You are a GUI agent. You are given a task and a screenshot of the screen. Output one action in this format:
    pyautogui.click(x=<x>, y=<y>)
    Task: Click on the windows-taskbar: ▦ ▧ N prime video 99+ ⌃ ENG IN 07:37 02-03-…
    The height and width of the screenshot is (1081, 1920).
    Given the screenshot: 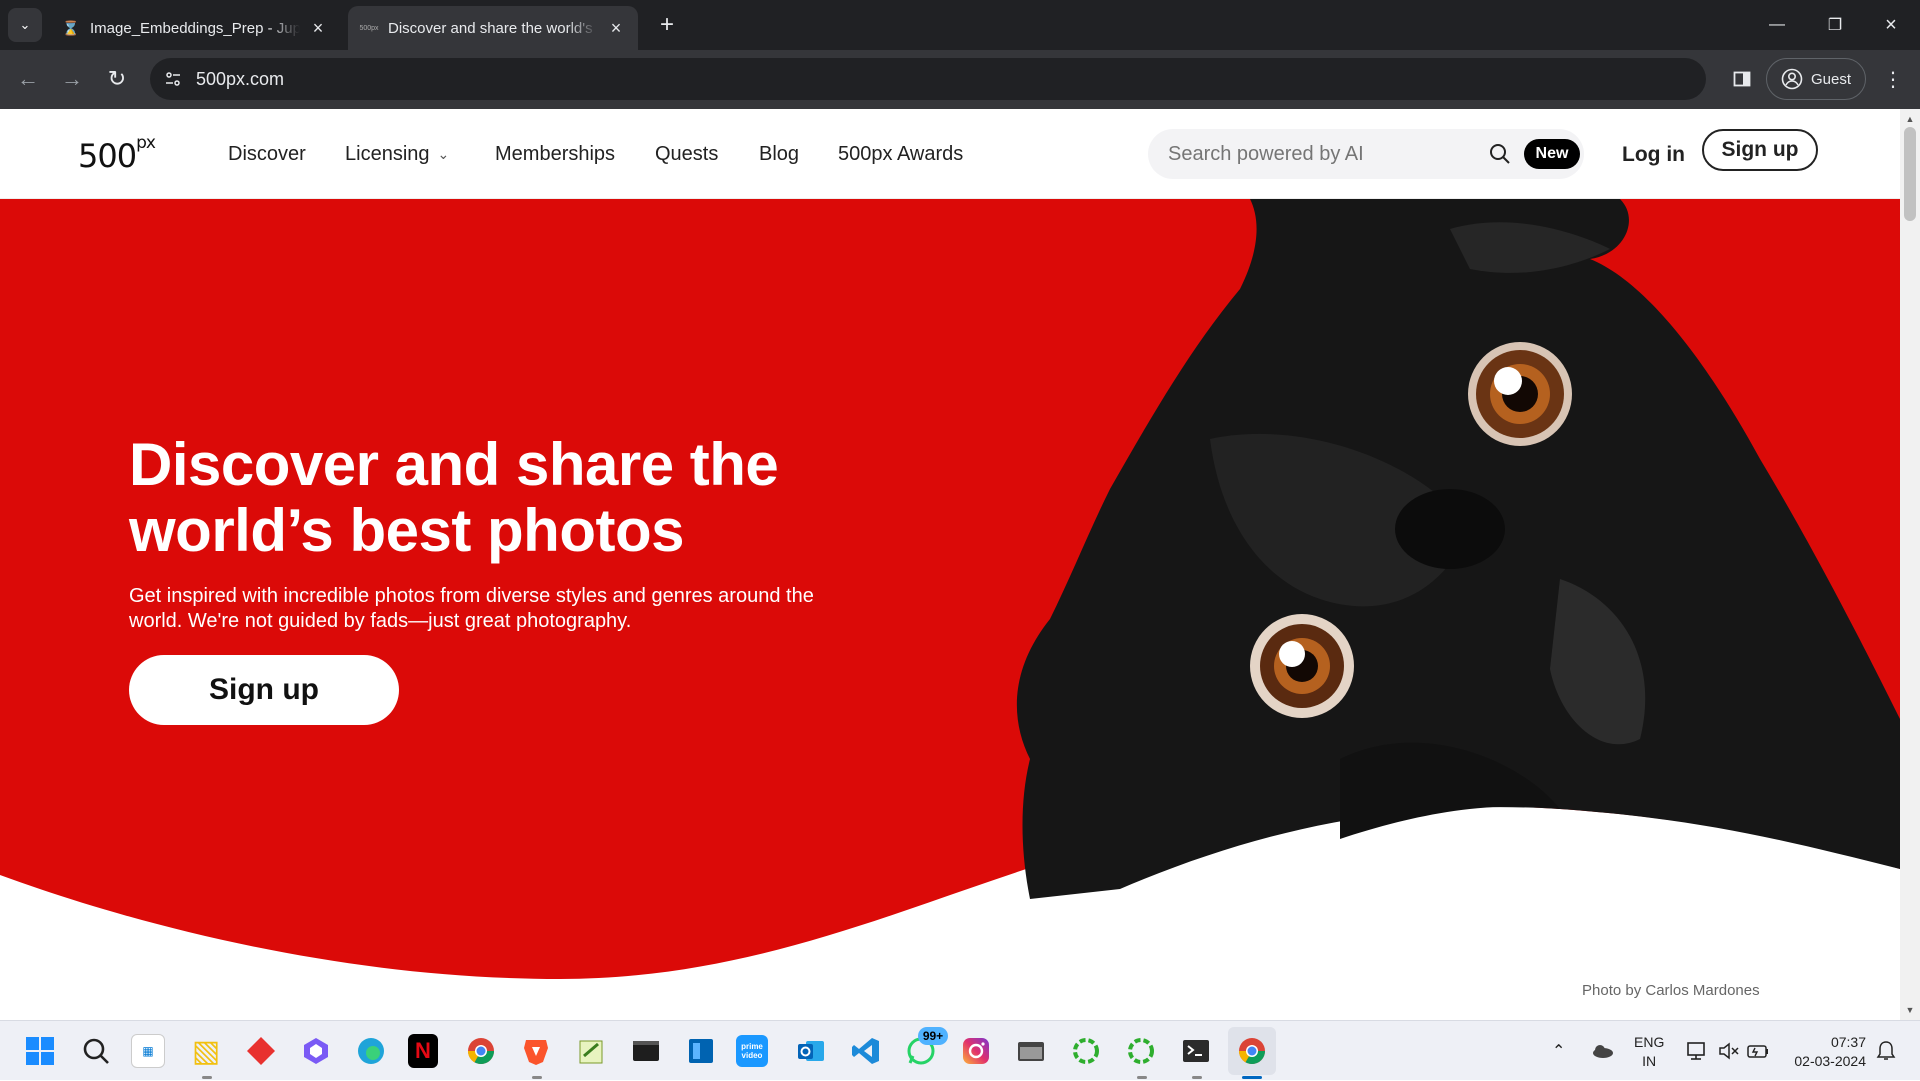 What is the action you would take?
    pyautogui.click(x=960, y=1050)
    